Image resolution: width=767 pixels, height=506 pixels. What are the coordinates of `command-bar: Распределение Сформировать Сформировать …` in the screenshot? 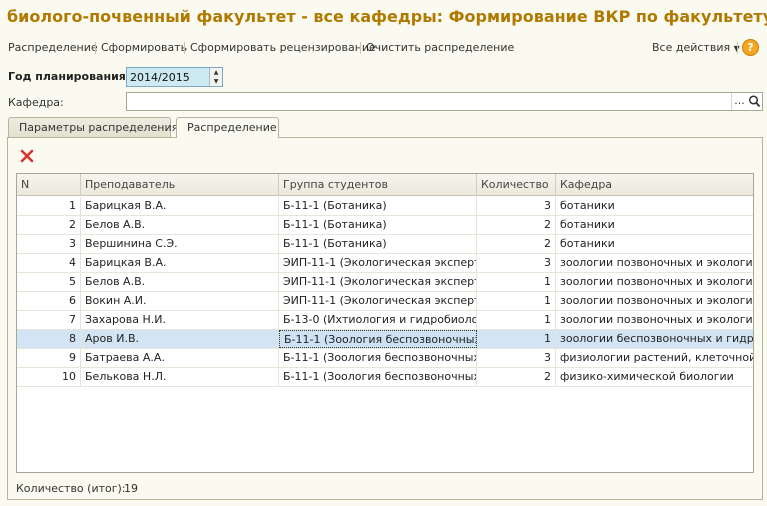 It's located at (383, 48).